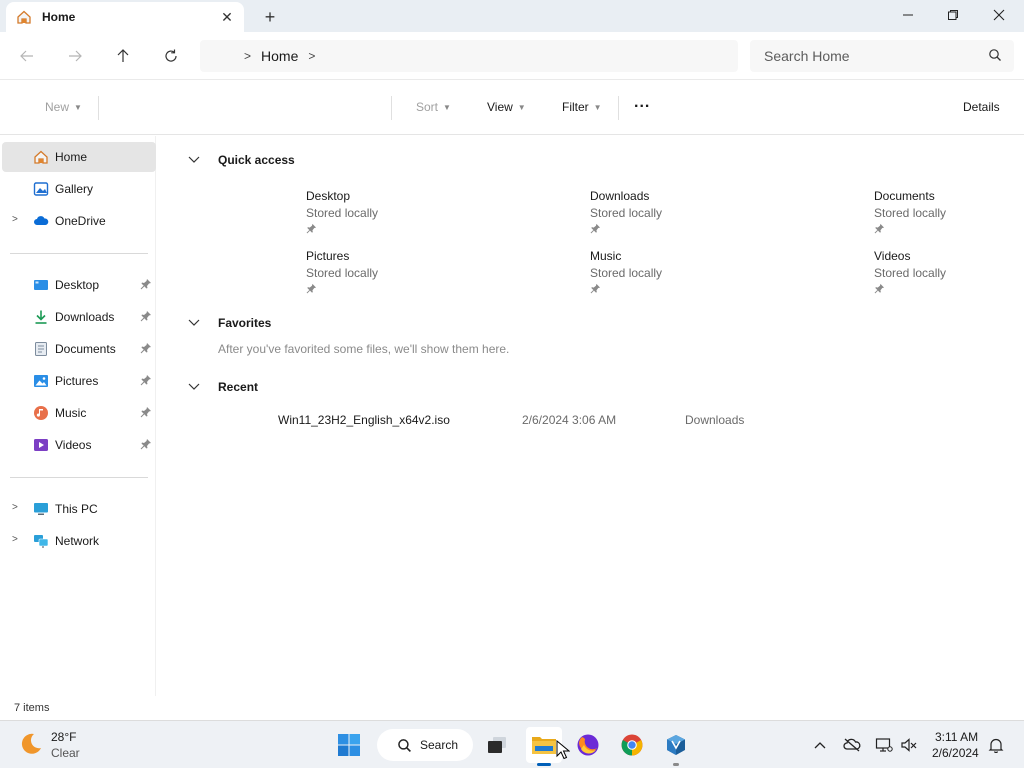  I want to click on gallery-icon, so click(41, 189).